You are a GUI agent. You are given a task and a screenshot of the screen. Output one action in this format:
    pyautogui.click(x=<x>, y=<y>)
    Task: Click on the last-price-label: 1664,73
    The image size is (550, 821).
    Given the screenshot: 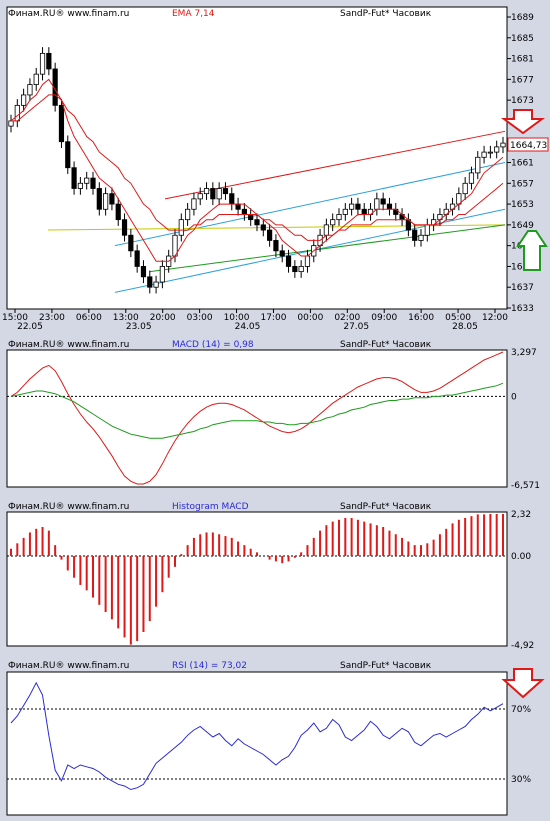 What is the action you would take?
    pyautogui.click(x=528, y=146)
    